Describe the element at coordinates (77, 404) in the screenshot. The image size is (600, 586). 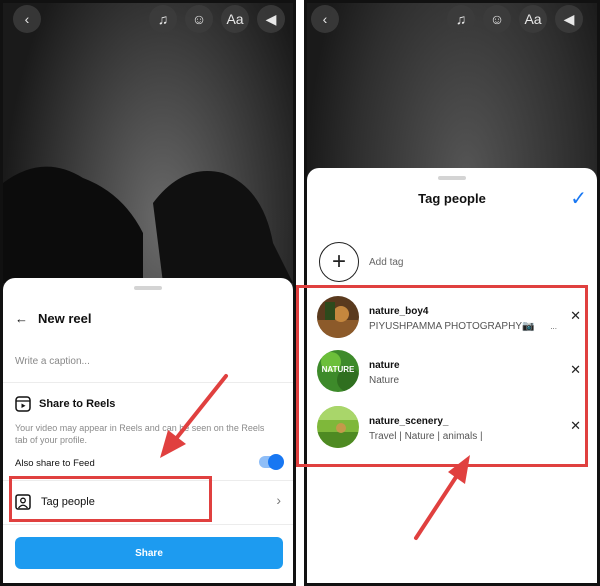
I see `share-to-reels-label: Share to Reels` at that location.